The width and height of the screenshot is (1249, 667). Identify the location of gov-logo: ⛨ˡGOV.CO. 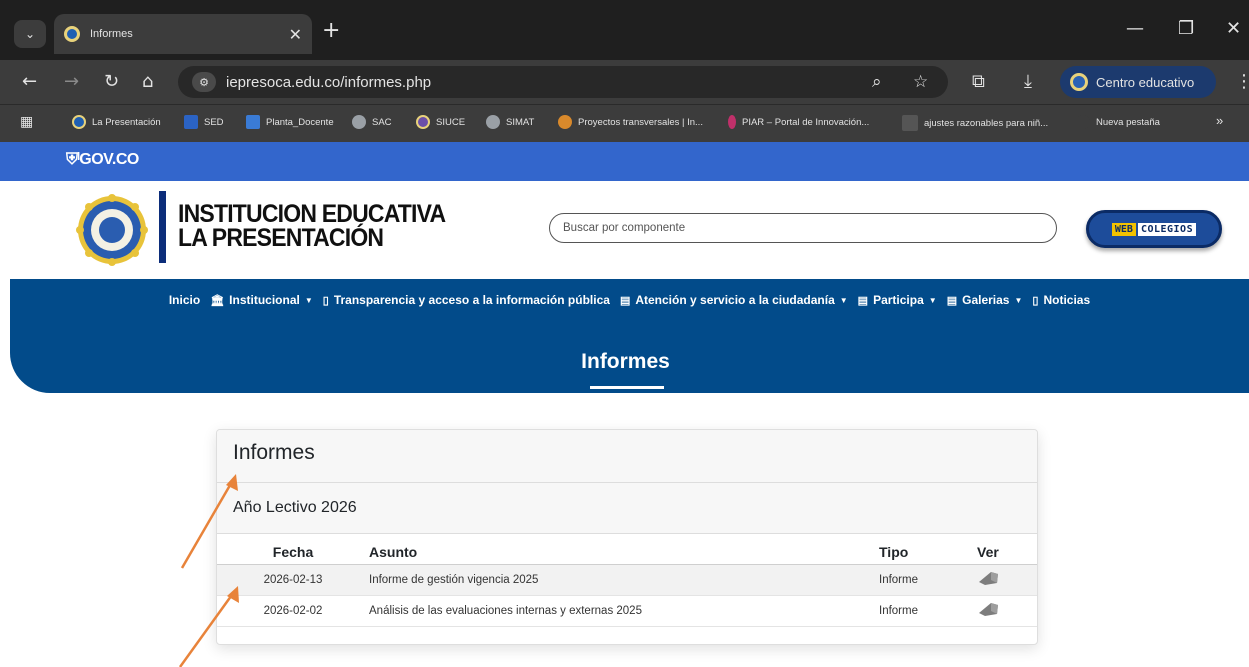
(102, 160).